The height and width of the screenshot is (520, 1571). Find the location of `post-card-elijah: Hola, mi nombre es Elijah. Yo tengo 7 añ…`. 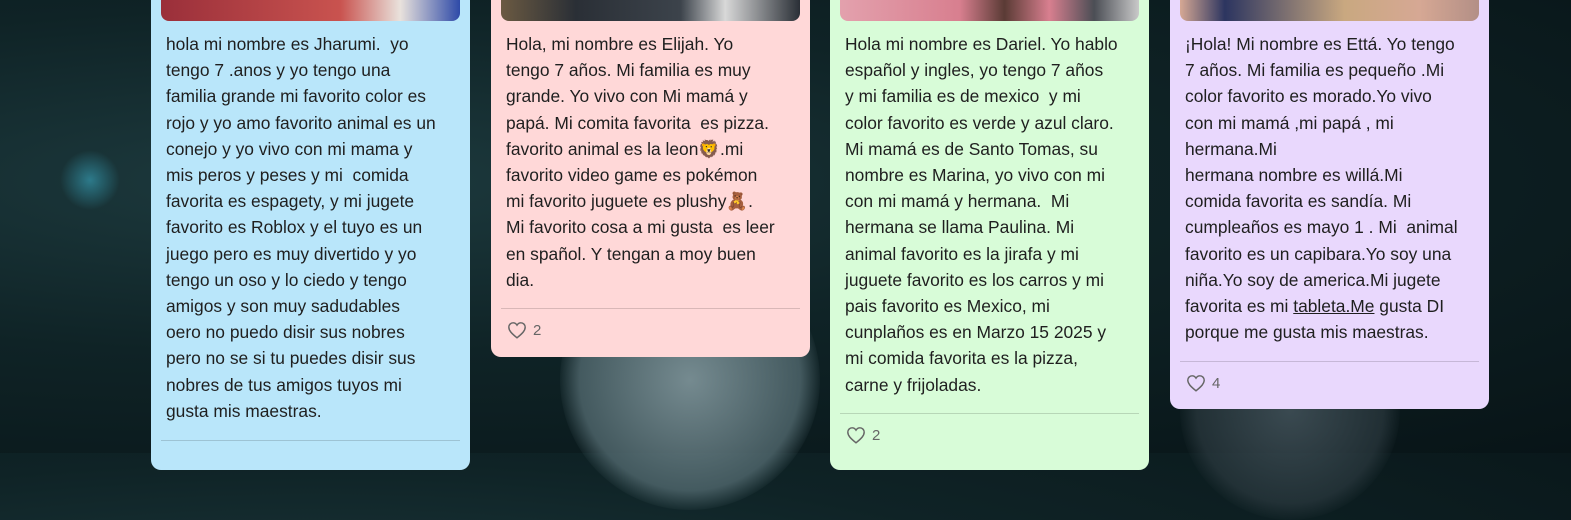

post-card-elijah: Hola, mi nombre es Elijah. Yo tengo 7 añ… is located at coordinates (650, 178).